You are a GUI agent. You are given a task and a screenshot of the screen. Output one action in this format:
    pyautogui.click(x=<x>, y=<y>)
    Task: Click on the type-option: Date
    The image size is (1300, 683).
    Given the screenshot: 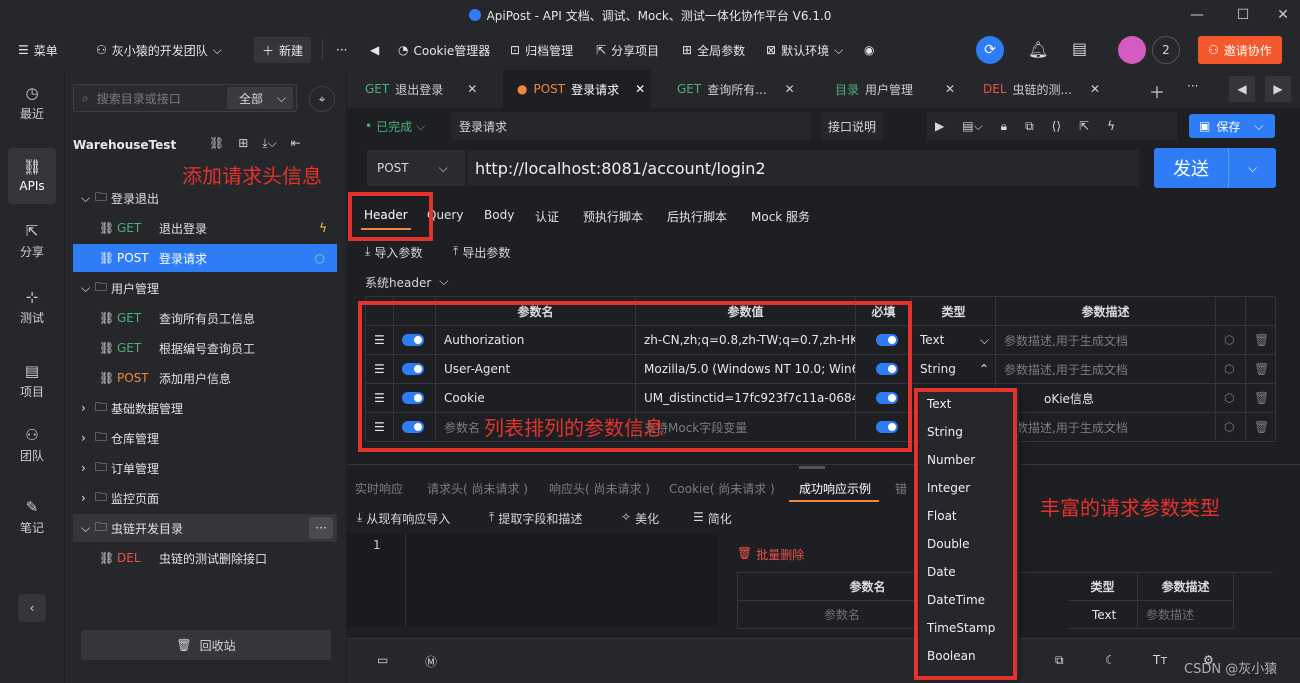 What is the action you would take?
    pyautogui.click(x=941, y=572)
    